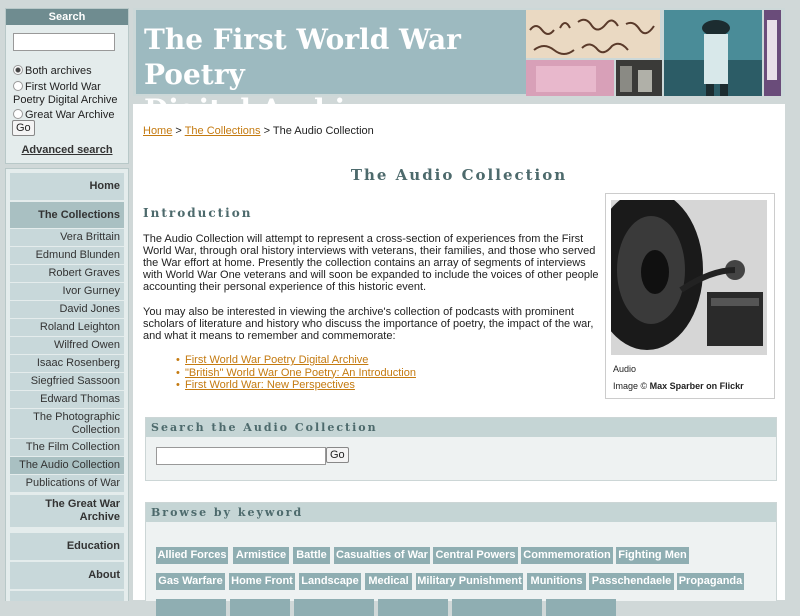 The width and height of the screenshot is (800, 616). What do you see at coordinates (198, 213) in the screenshot?
I see `introduction-heading: Introduction` at bounding box center [198, 213].